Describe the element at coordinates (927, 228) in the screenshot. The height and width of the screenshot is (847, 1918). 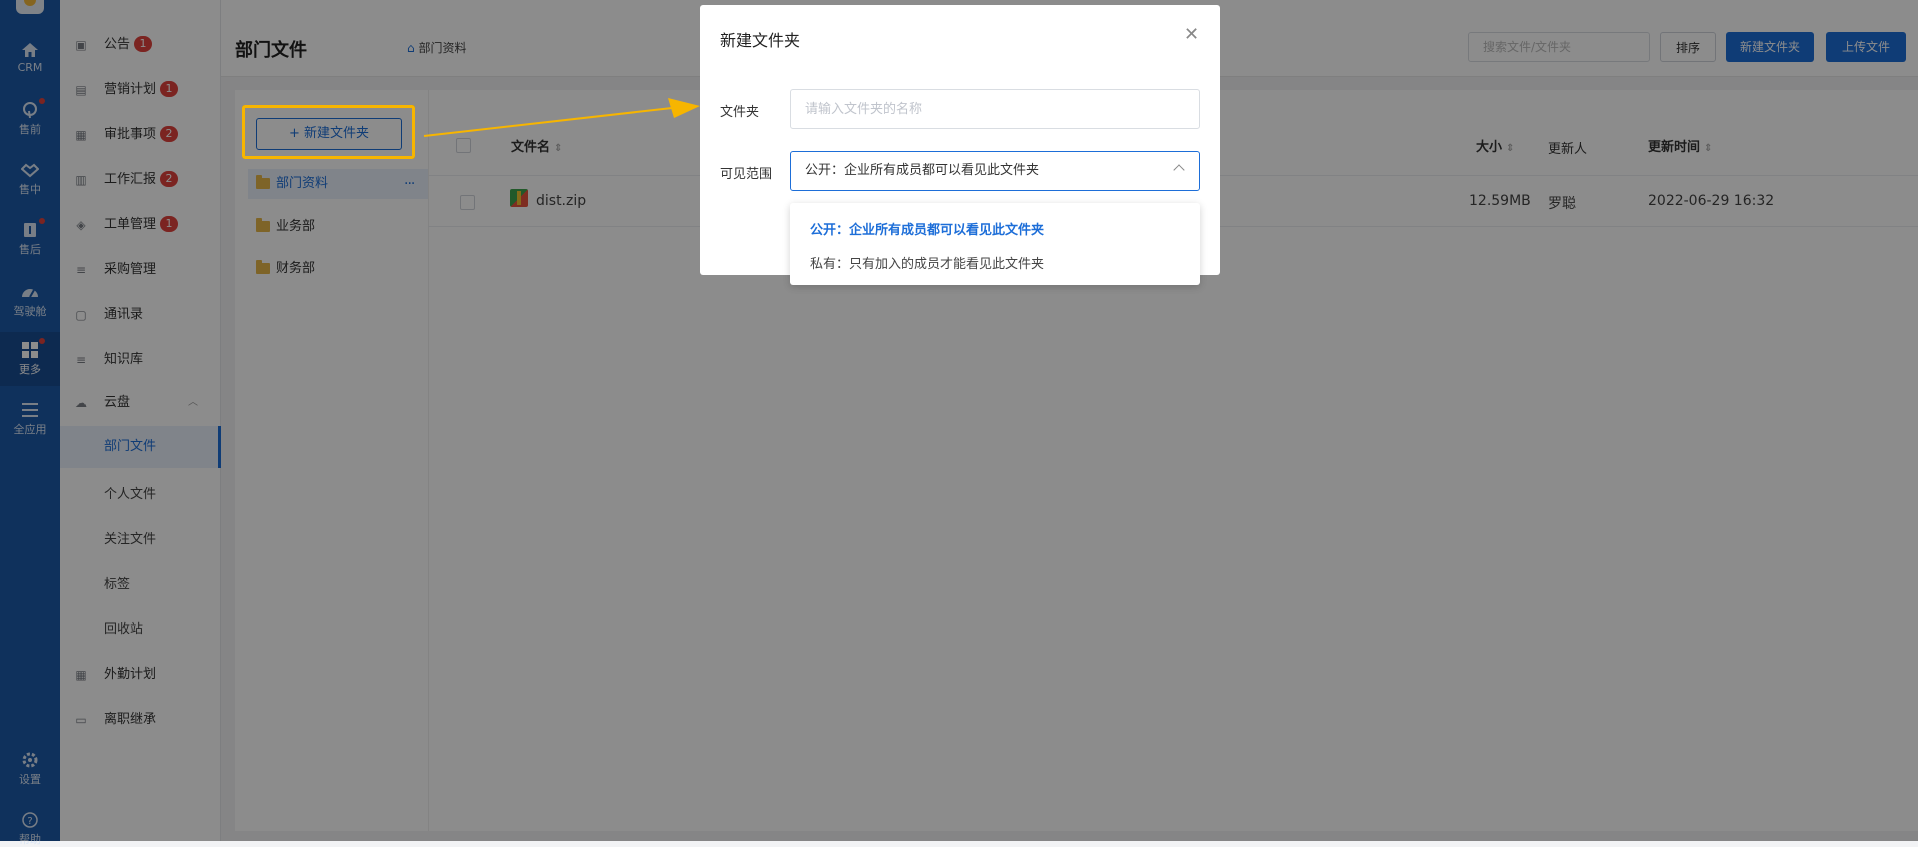
I see `option-public: 公开：企业所有成员都可以看见此文件夹` at that location.